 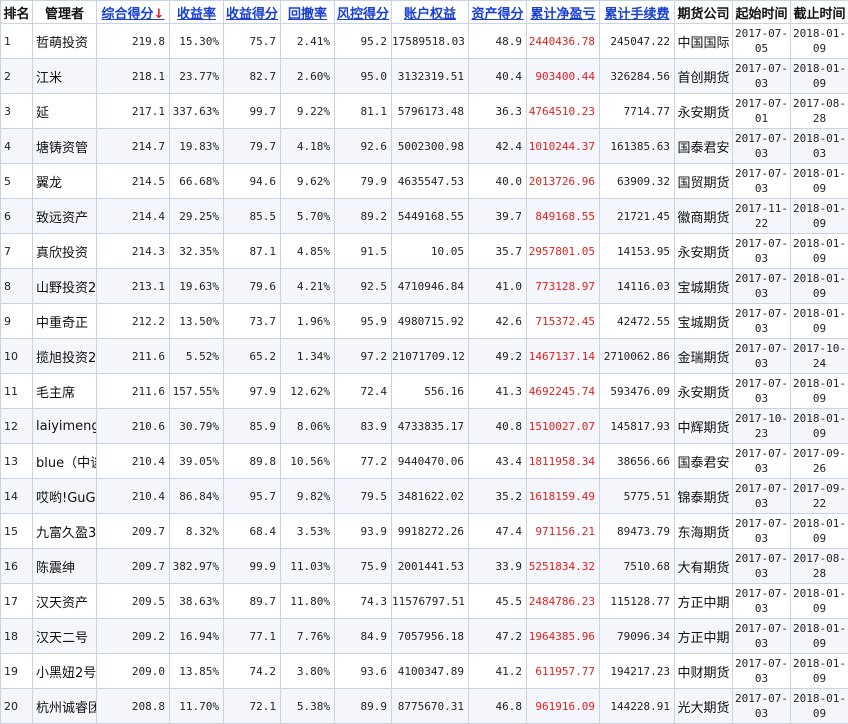 I want to click on cell-return-rate: 30.79%, so click(x=197, y=426).